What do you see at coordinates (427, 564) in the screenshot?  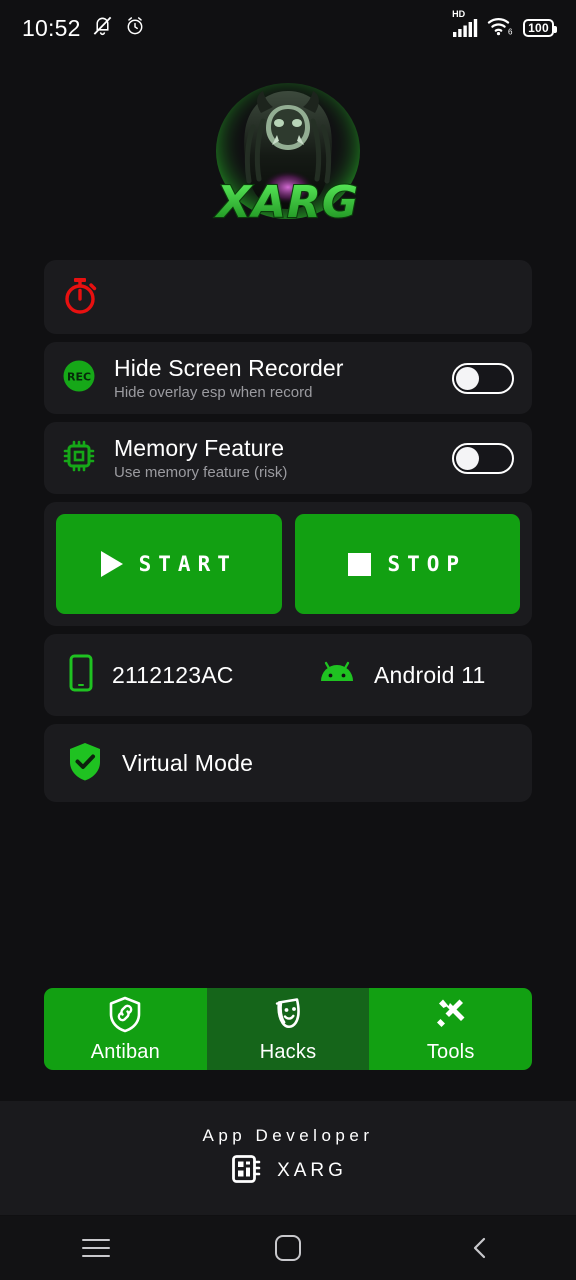 I see `stop-button-label: STOP` at bounding box center [427, 564].